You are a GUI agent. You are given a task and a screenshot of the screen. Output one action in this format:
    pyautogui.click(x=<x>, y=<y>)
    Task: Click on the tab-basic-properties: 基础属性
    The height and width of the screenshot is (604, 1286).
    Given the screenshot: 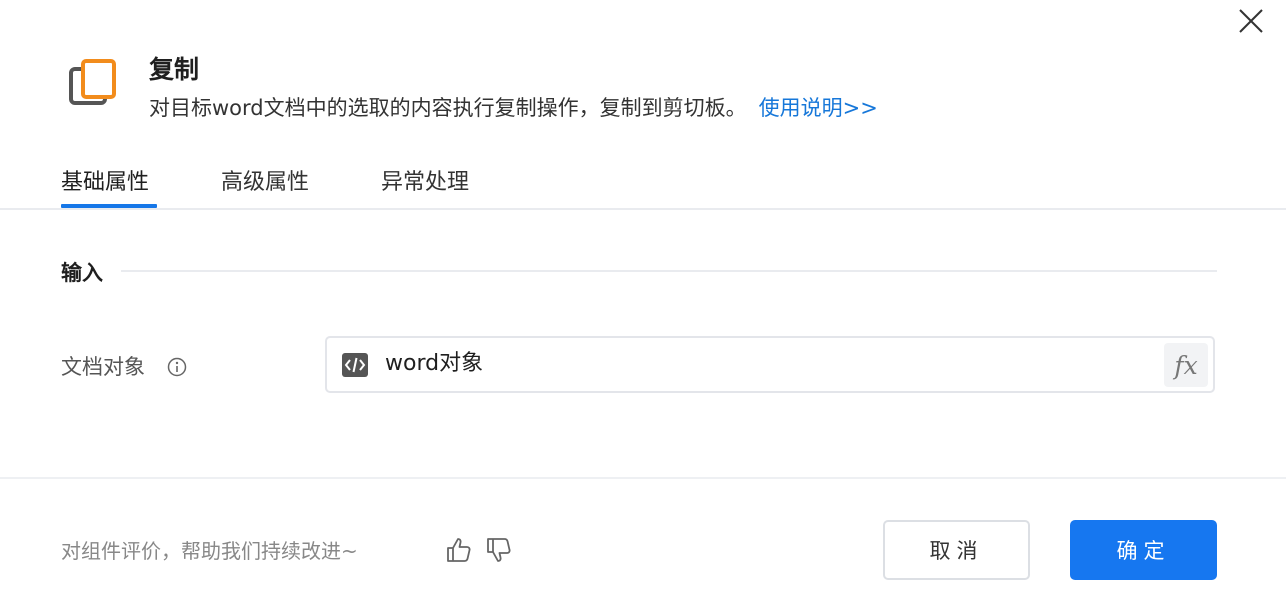 What is the action you would take?
    pyautogui.click(x=105, y=183)
    